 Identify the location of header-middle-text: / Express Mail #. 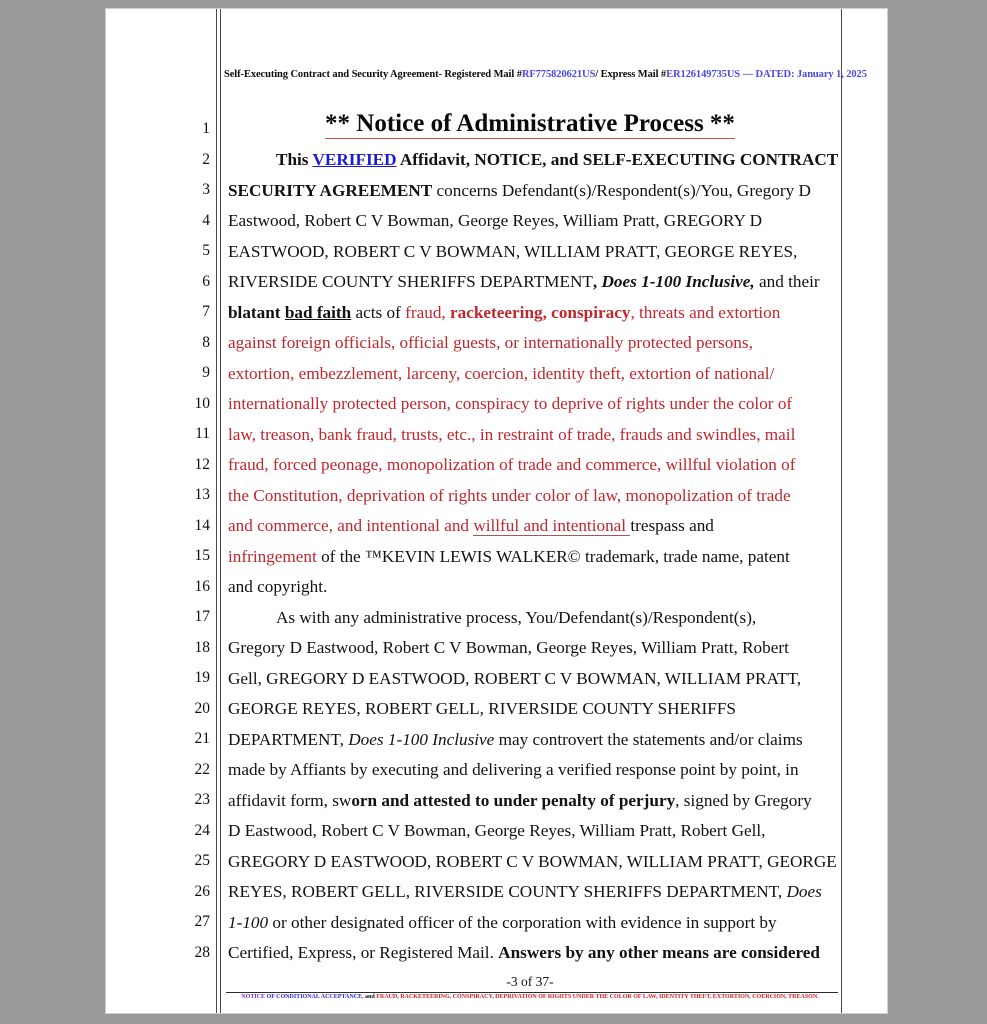
(631, 74).